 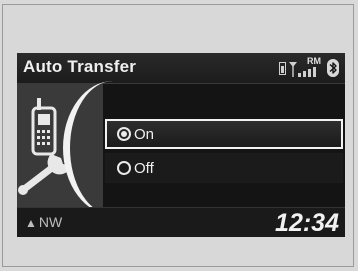 What do you see at coordinates (124, 168) in the screenshot?
I see `radio-unselected-icon` at bounding box center [124, 168].